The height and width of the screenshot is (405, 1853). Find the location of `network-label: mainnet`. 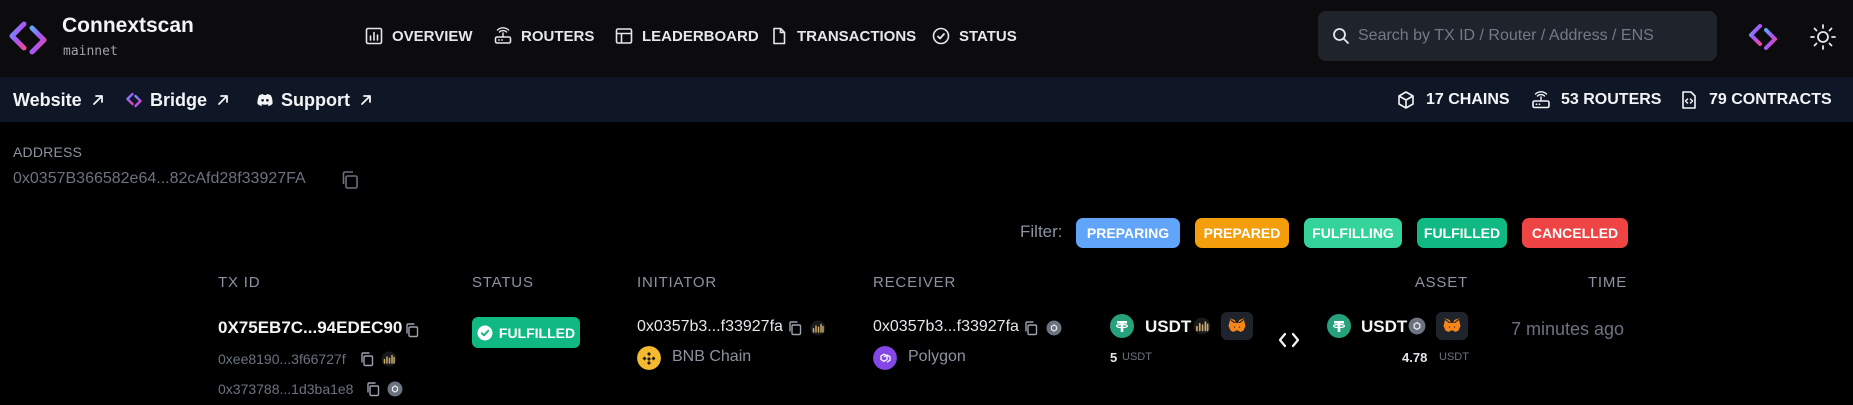

network-label: mainnet is located at coordinates (90, 51).